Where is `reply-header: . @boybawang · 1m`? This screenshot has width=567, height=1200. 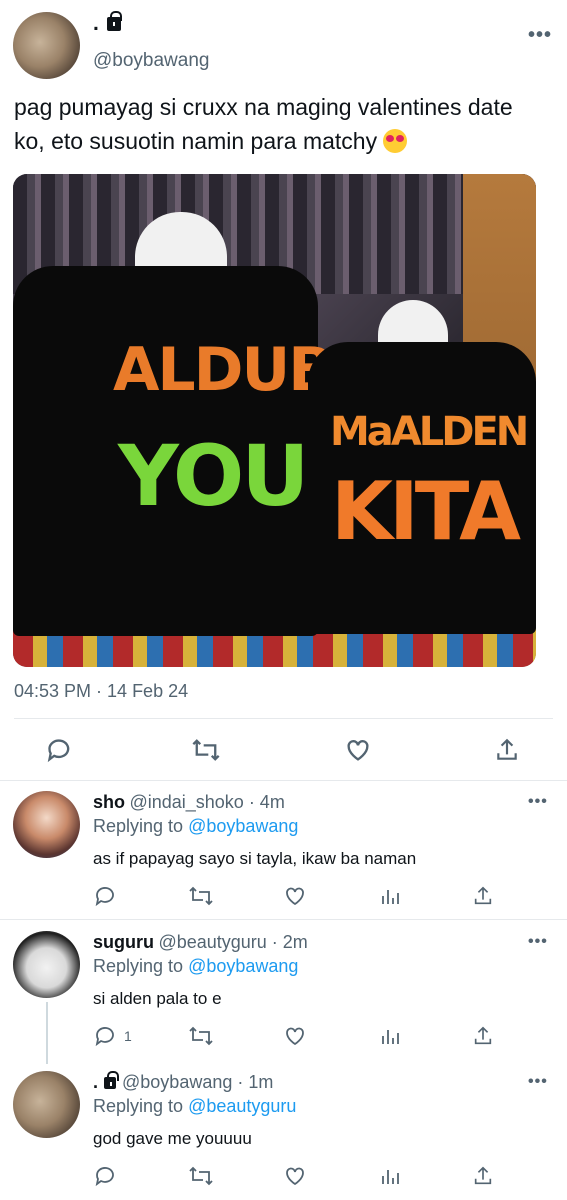
reply-header: . @boybawang · 1m is located at coordinates (183, 1081).